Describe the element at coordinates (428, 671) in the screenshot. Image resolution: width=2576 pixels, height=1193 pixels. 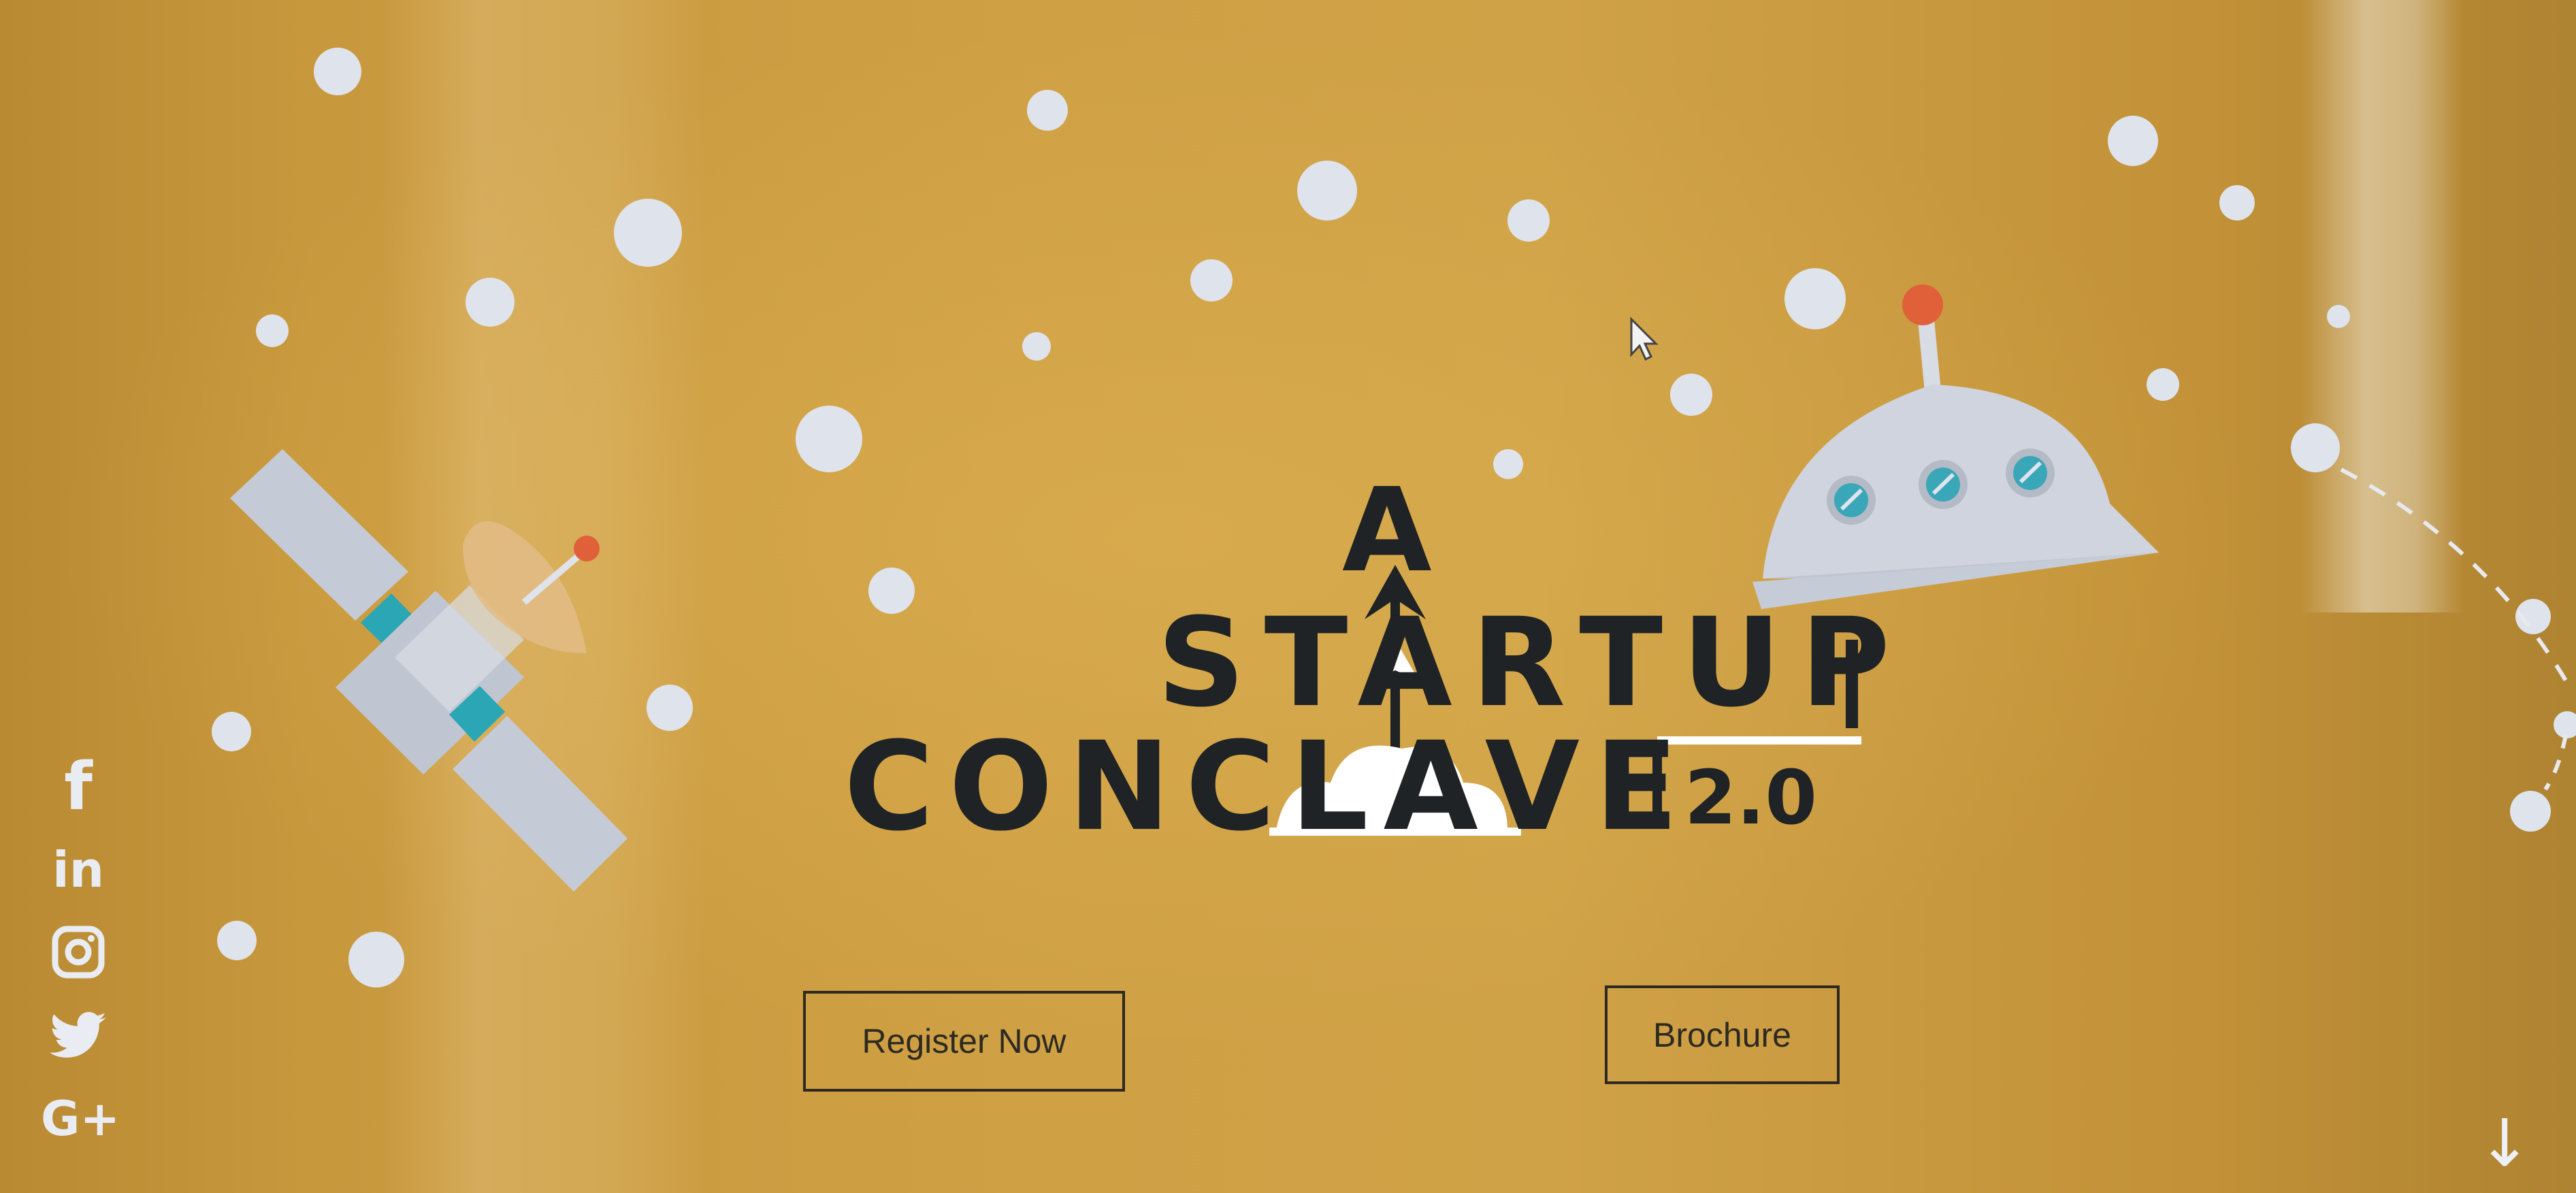
I see `satellite-illustration` at that location.